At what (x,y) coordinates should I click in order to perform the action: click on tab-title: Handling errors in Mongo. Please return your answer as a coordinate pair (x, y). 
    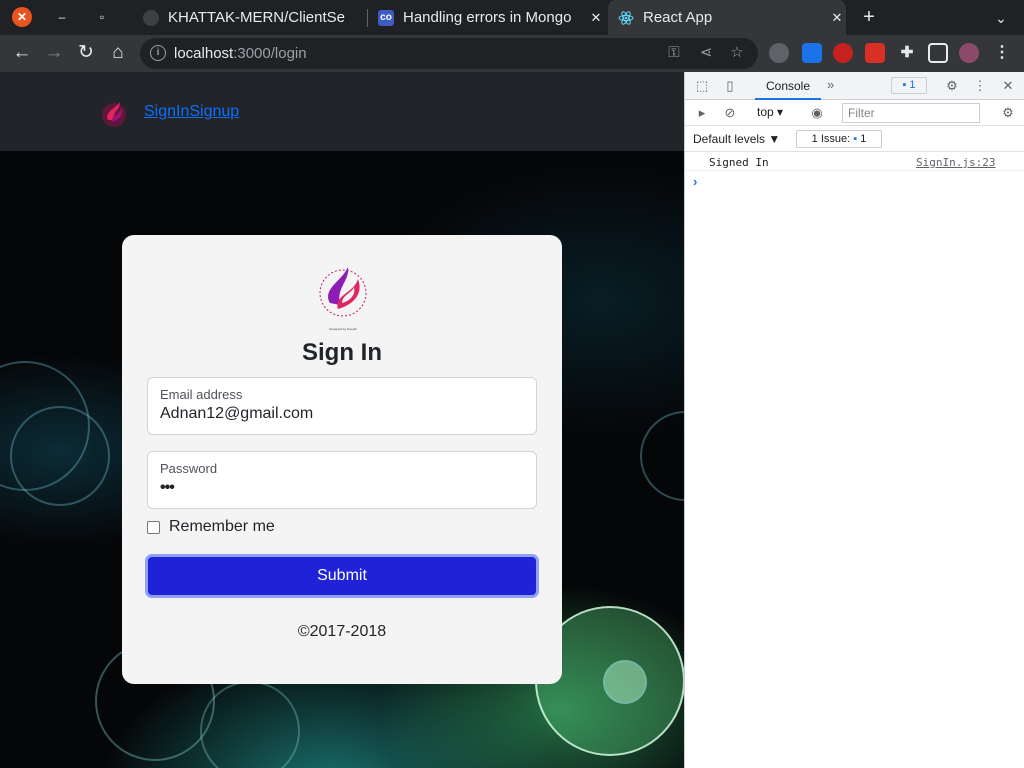
    Looking at the image, I should click on (487, 17).